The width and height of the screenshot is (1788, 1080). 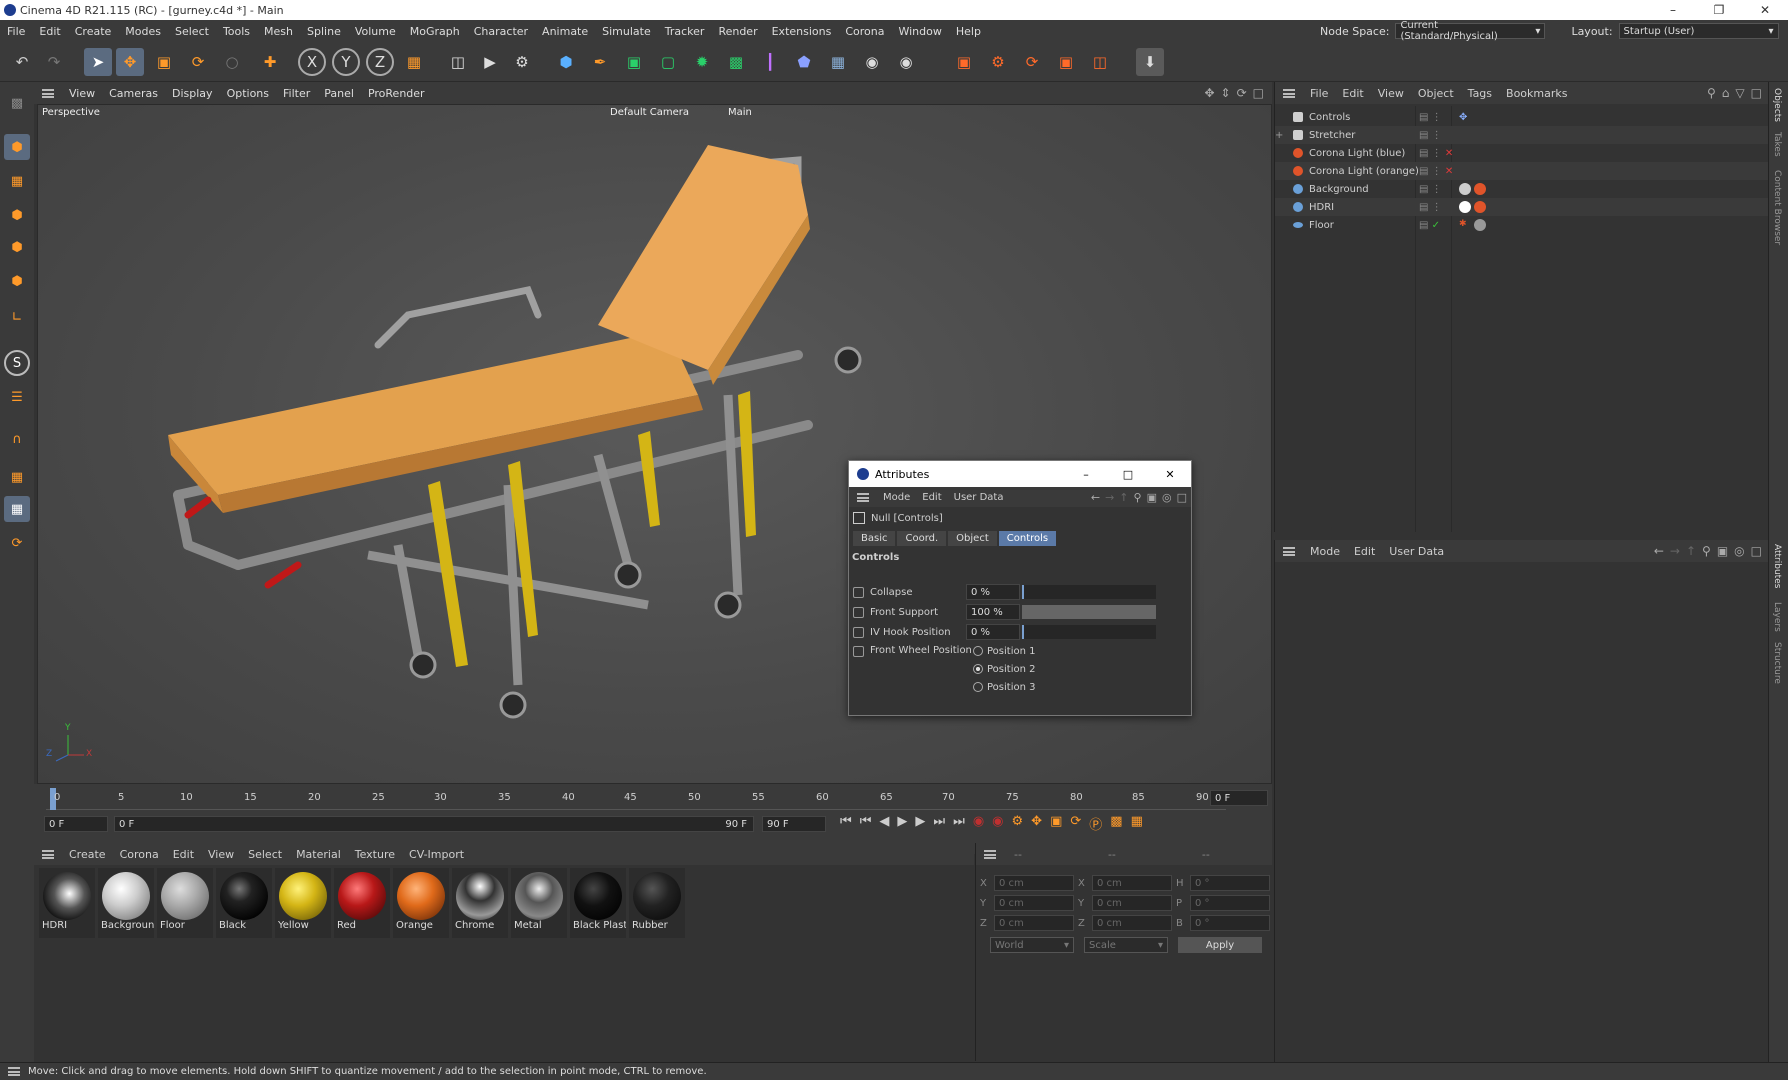 I want to click on layout-dropdown: Startup (User) ▾, so click(x=1698, y=31).